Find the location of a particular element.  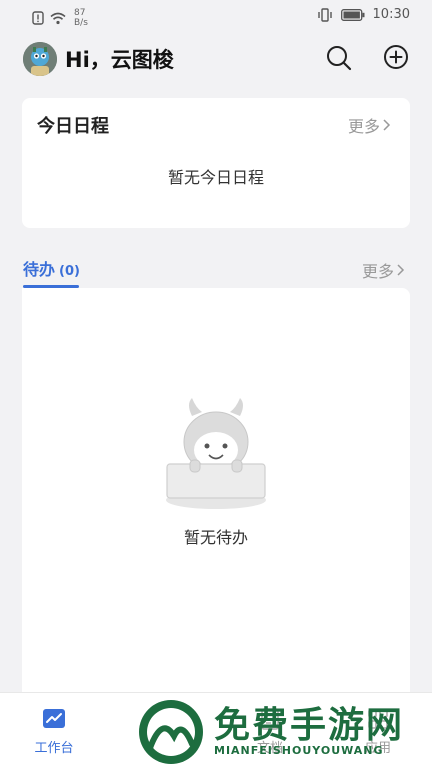

greeting-title: Hi，云图梭 is located at coordinates (119, 60).